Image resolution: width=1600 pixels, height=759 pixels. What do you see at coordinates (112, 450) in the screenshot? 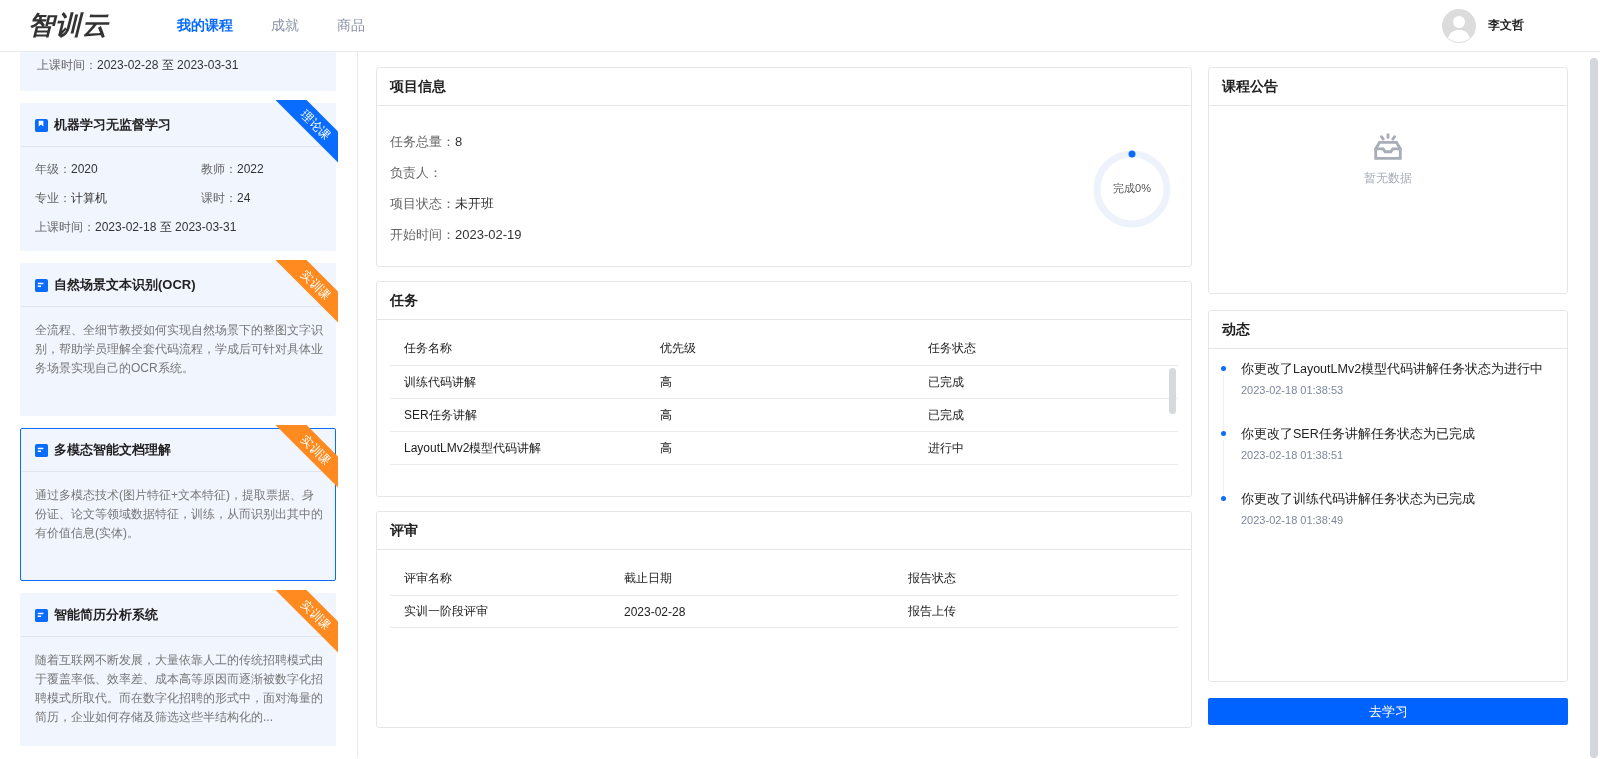
I see `course-title: 多模态智能文档理解` at bounding box center [112, 450].